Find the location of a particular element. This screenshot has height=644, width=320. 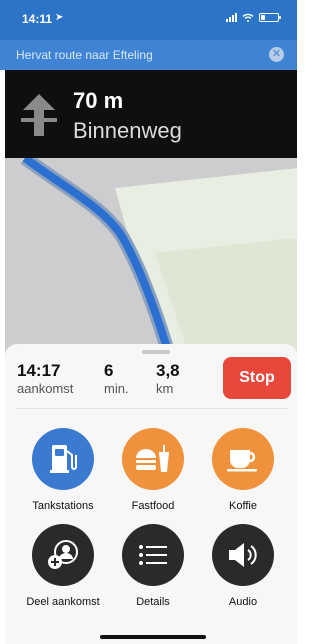

arrival-time-value: 14:17 is located at coordinates (39, 370).